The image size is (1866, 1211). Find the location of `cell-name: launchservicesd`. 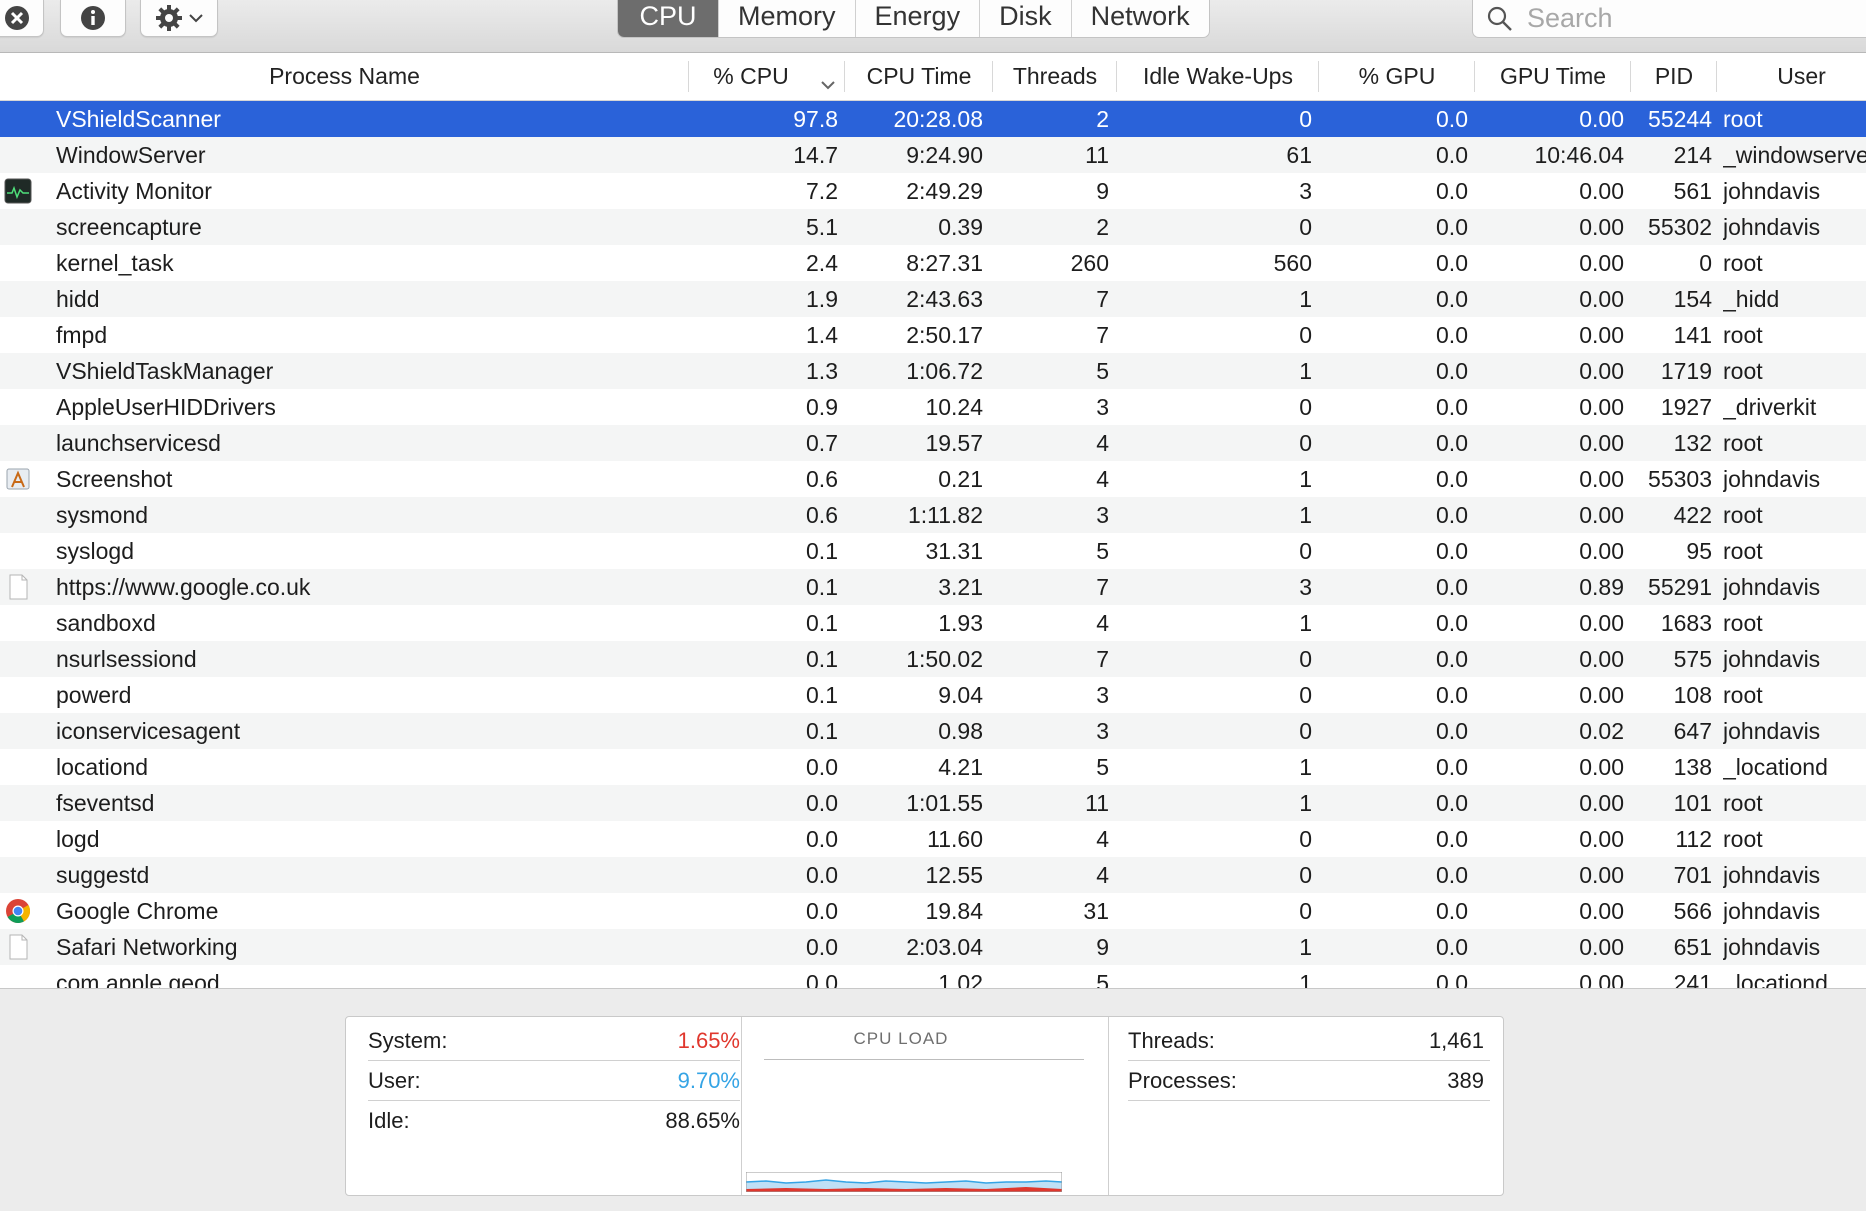

cell-name: launchservicesd is located at coordinates (138, 443).